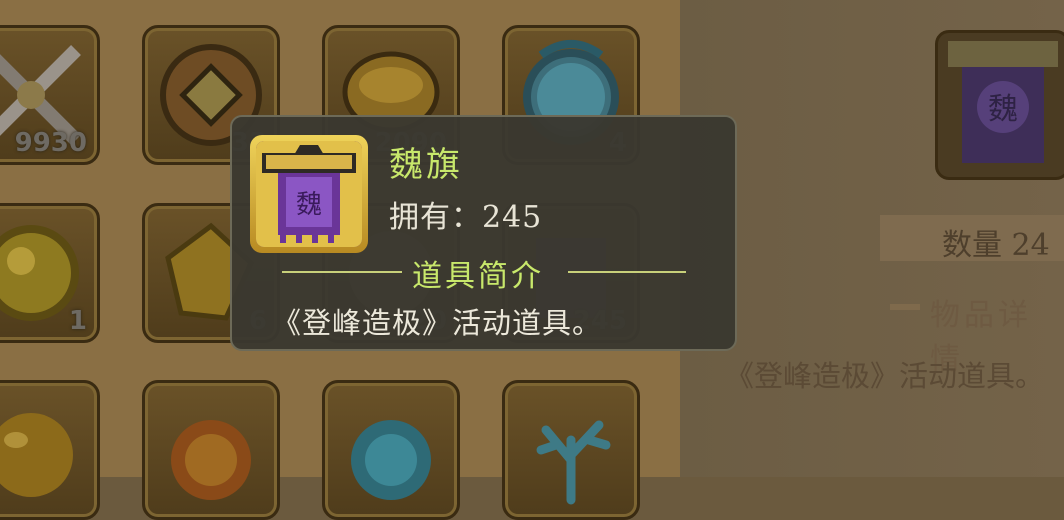 The image size is (1064, 520). I want to click on inventory-slot-gold-orb: 1, so click(50, 273).